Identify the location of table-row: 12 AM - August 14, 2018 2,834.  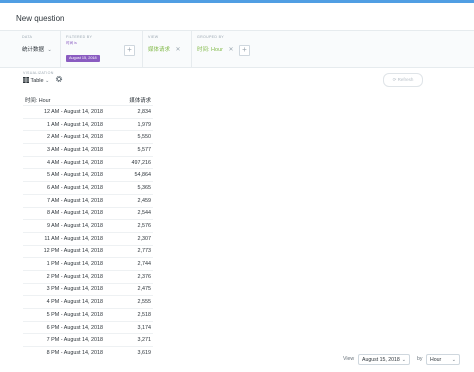
(88, 112).